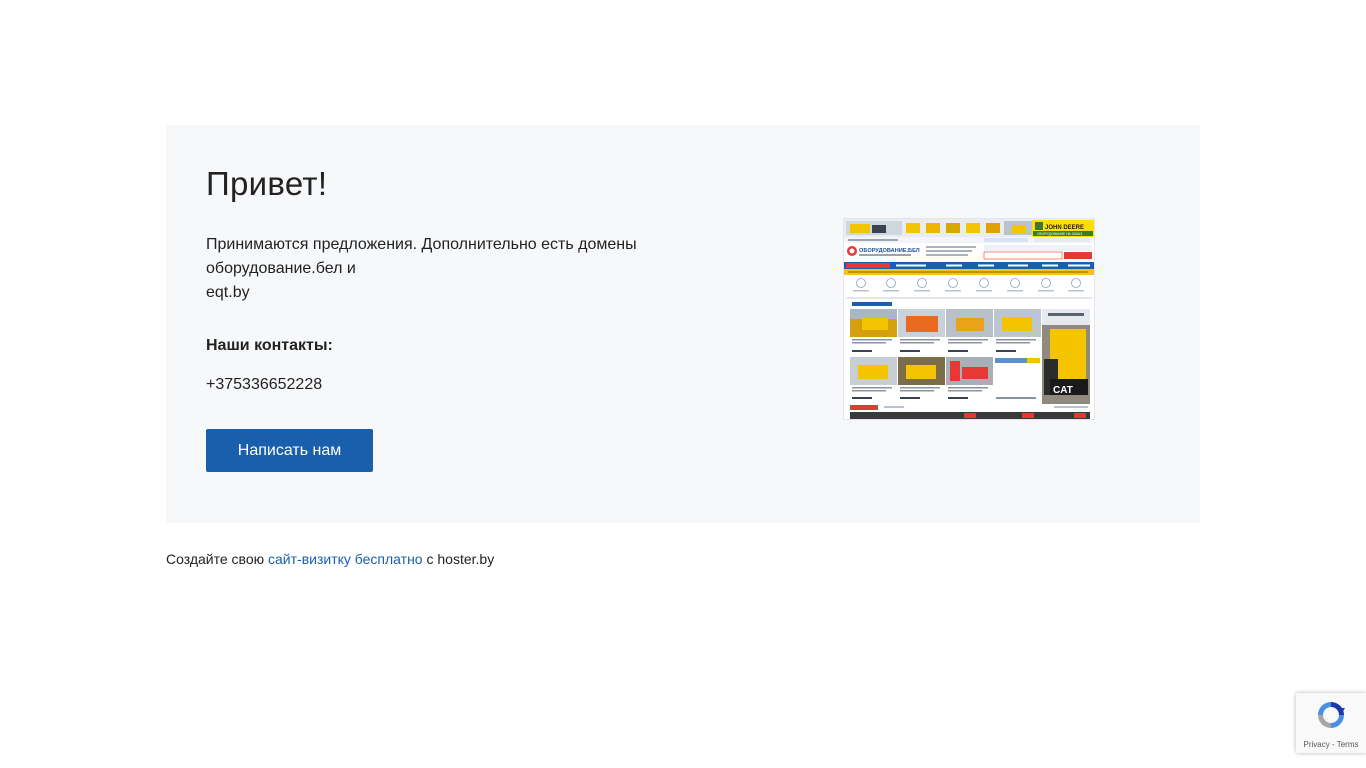 This screenshot has width=1366, height=768. What do you see at coordinates (1063, 390) in the screenshot?
I see `cat-ad-text: CAT` at bounding box center [1063, 390].